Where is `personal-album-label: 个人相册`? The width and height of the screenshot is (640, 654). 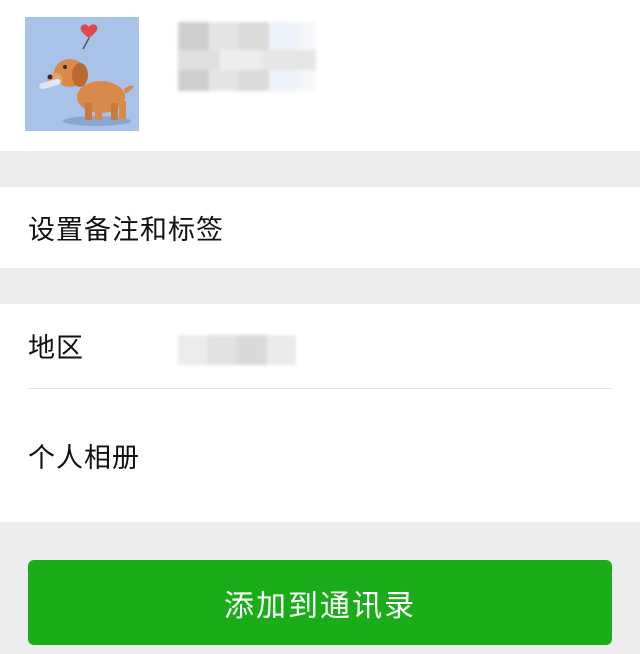
personal-album-label: 个人相册 is located at coordinates (84, 459).